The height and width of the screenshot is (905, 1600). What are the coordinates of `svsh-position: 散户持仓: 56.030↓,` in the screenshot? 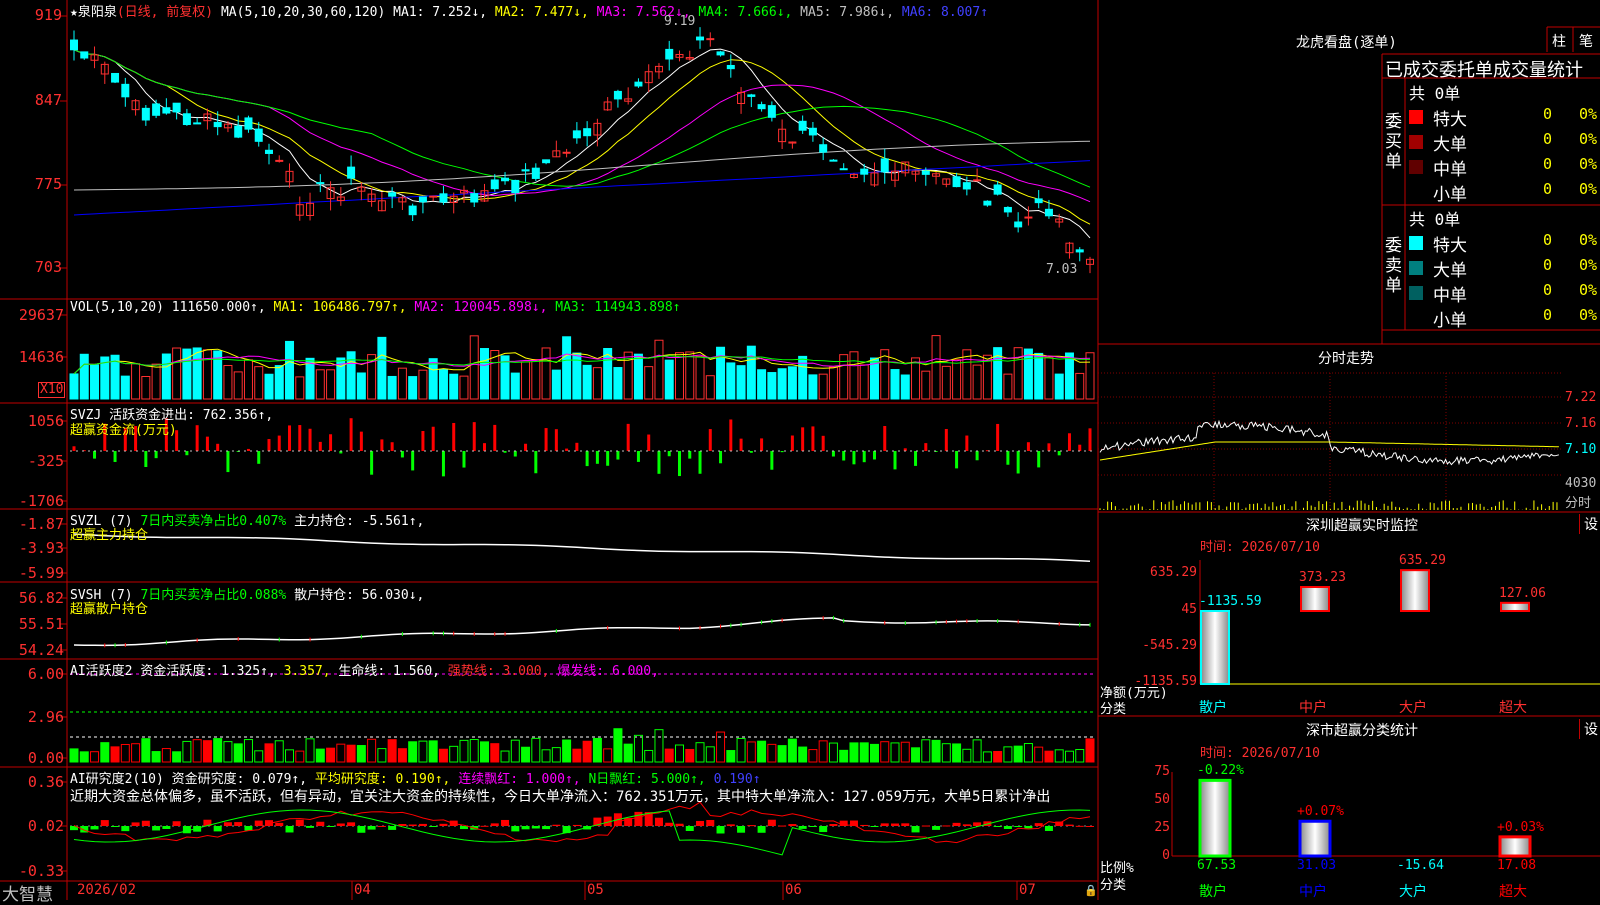 It's located at (359, 595).